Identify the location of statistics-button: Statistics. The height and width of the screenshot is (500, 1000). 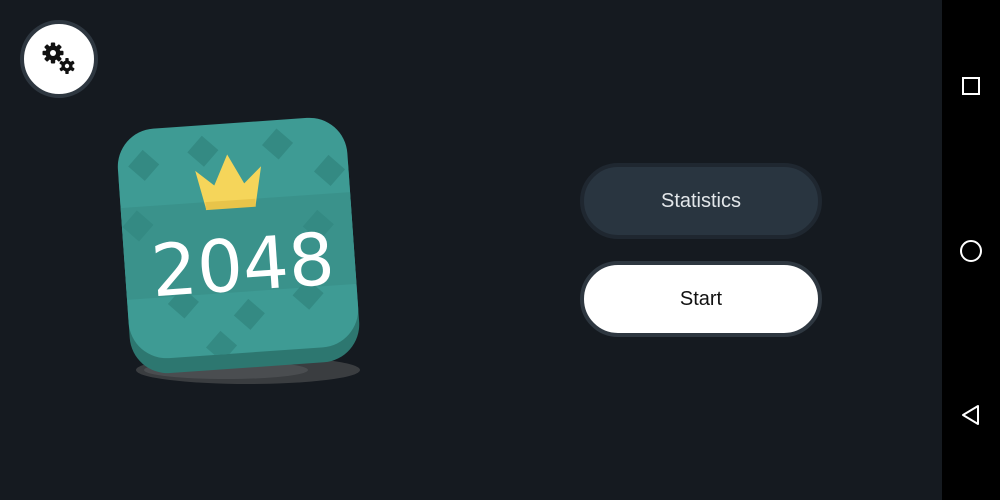
(701, 201).